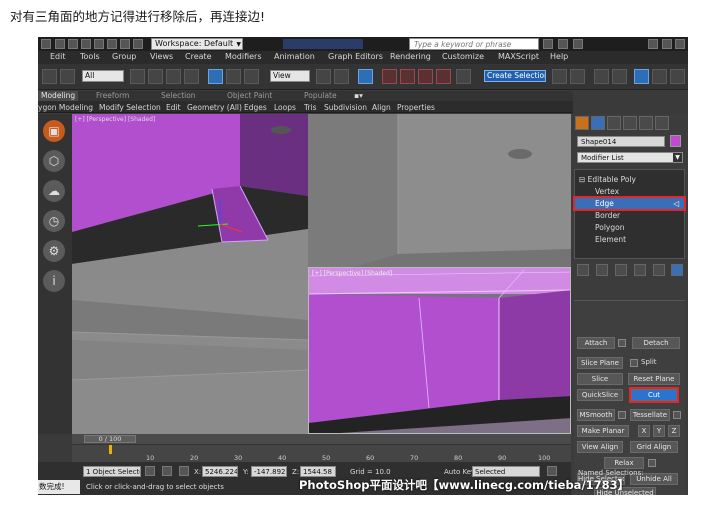 Image resolution: width=709 pixels, height=506 pixels. Describe the element at coordinates (90, 56) in the screenshot. I see `menu-tools: Tools` at that location.